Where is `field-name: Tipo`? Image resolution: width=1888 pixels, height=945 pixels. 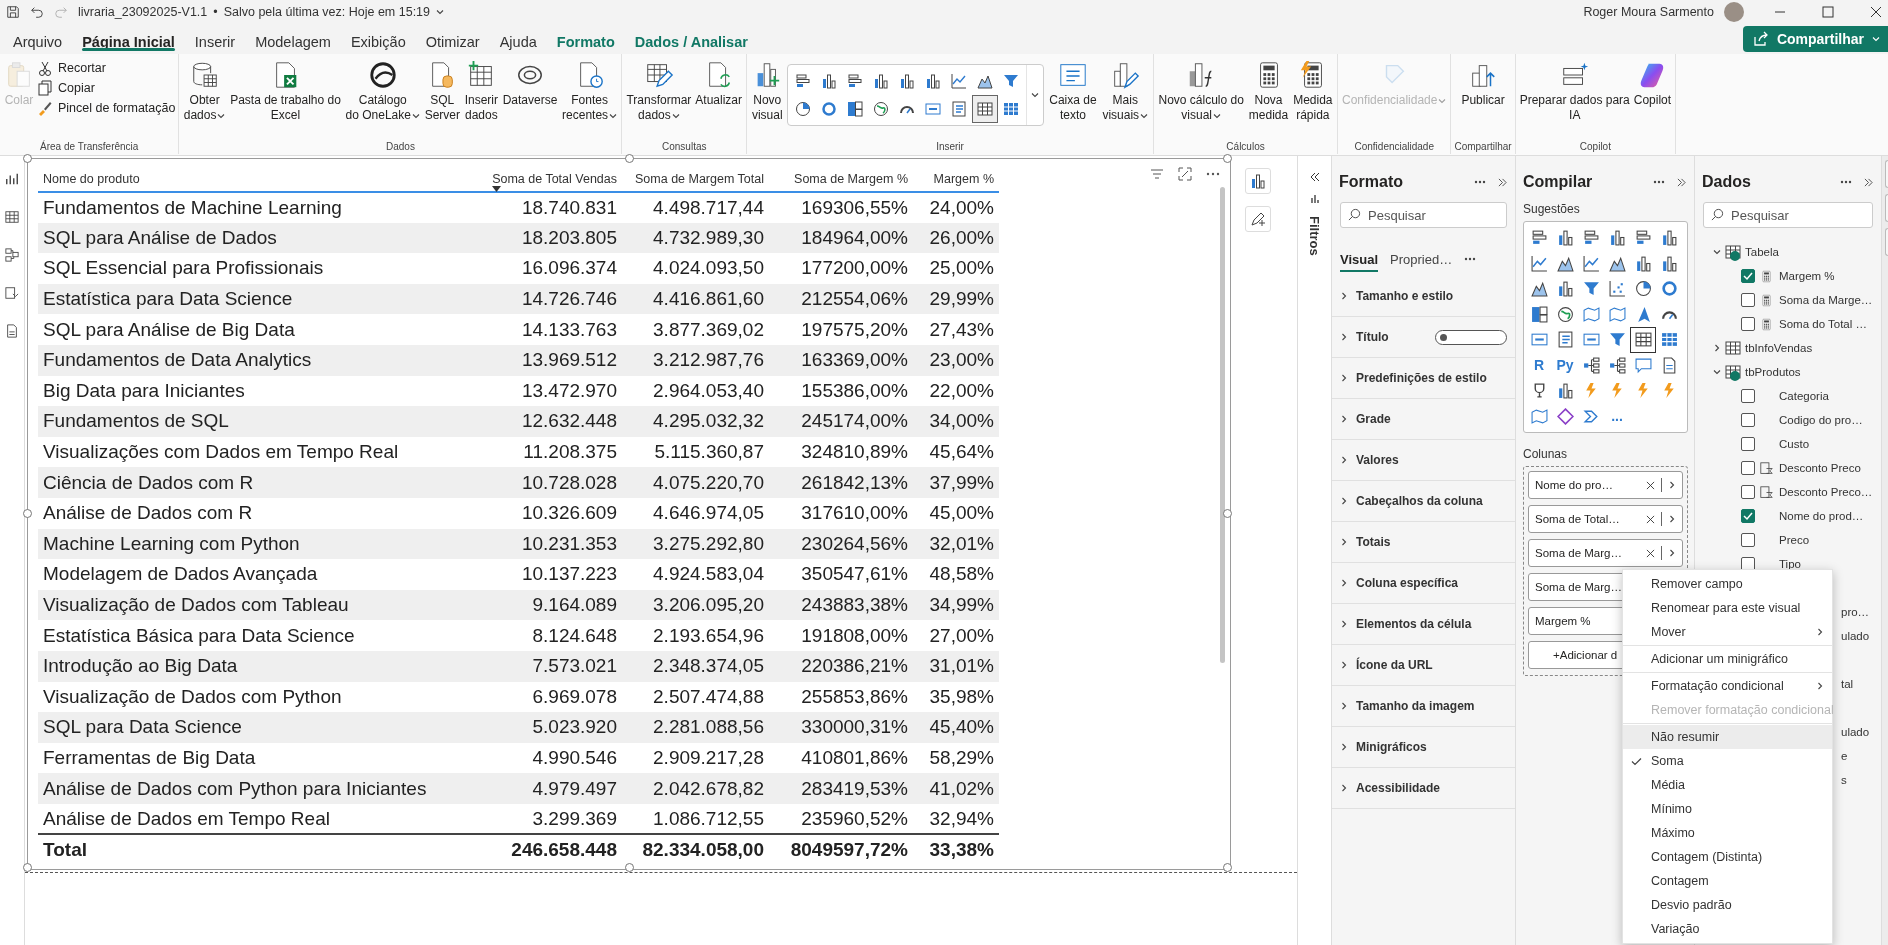 field-name: Tipo is located at coordinates (1790, 564).